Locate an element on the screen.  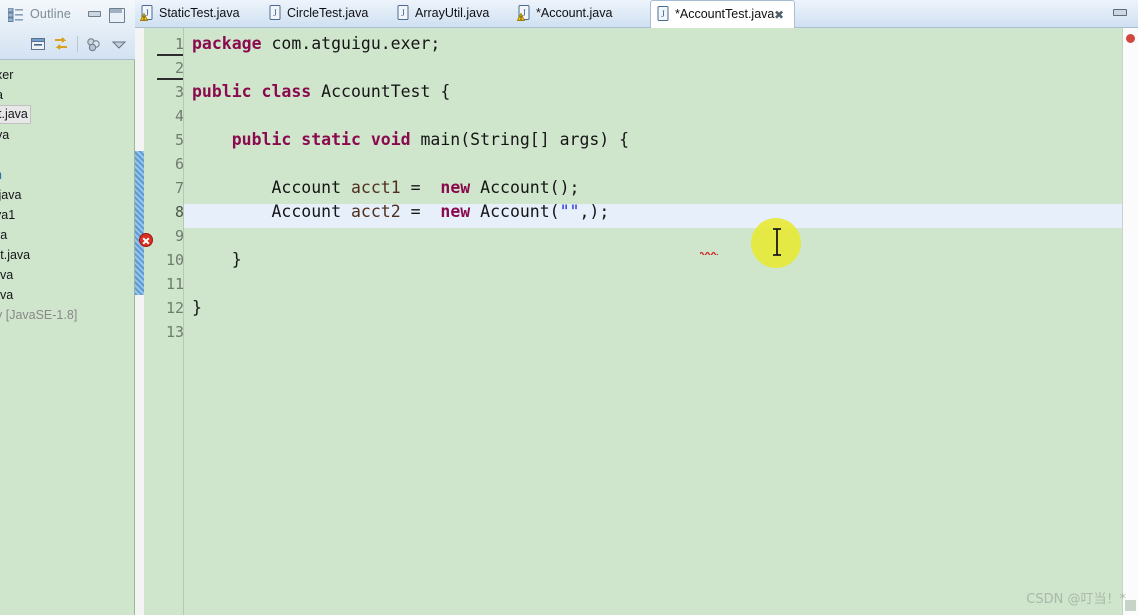
explorer-item: n is located at coordinates (67, 175).